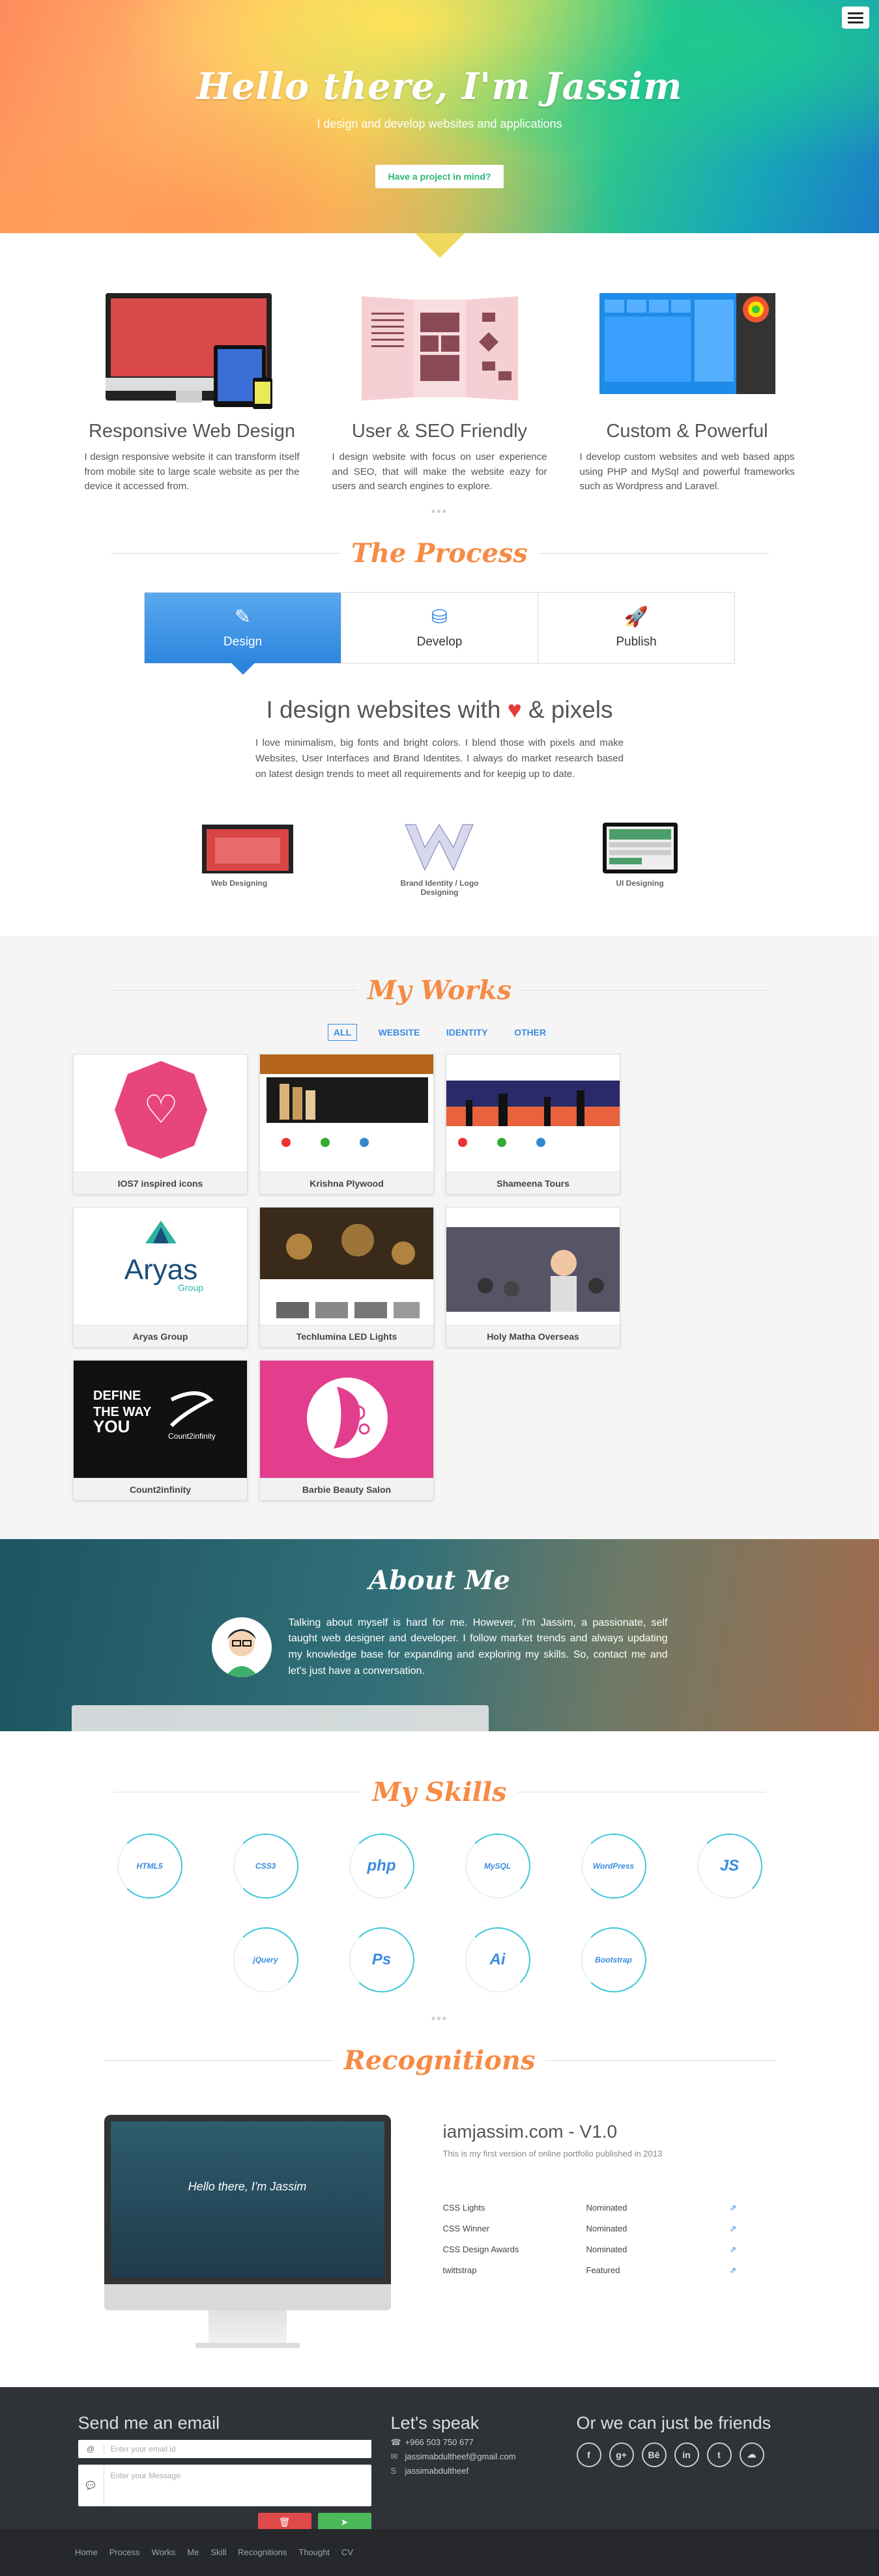  Describe the element at coordinates (530, 2131) in the screenshot. I see `recognition-site: iamjassim.com - V1.0` at that location.